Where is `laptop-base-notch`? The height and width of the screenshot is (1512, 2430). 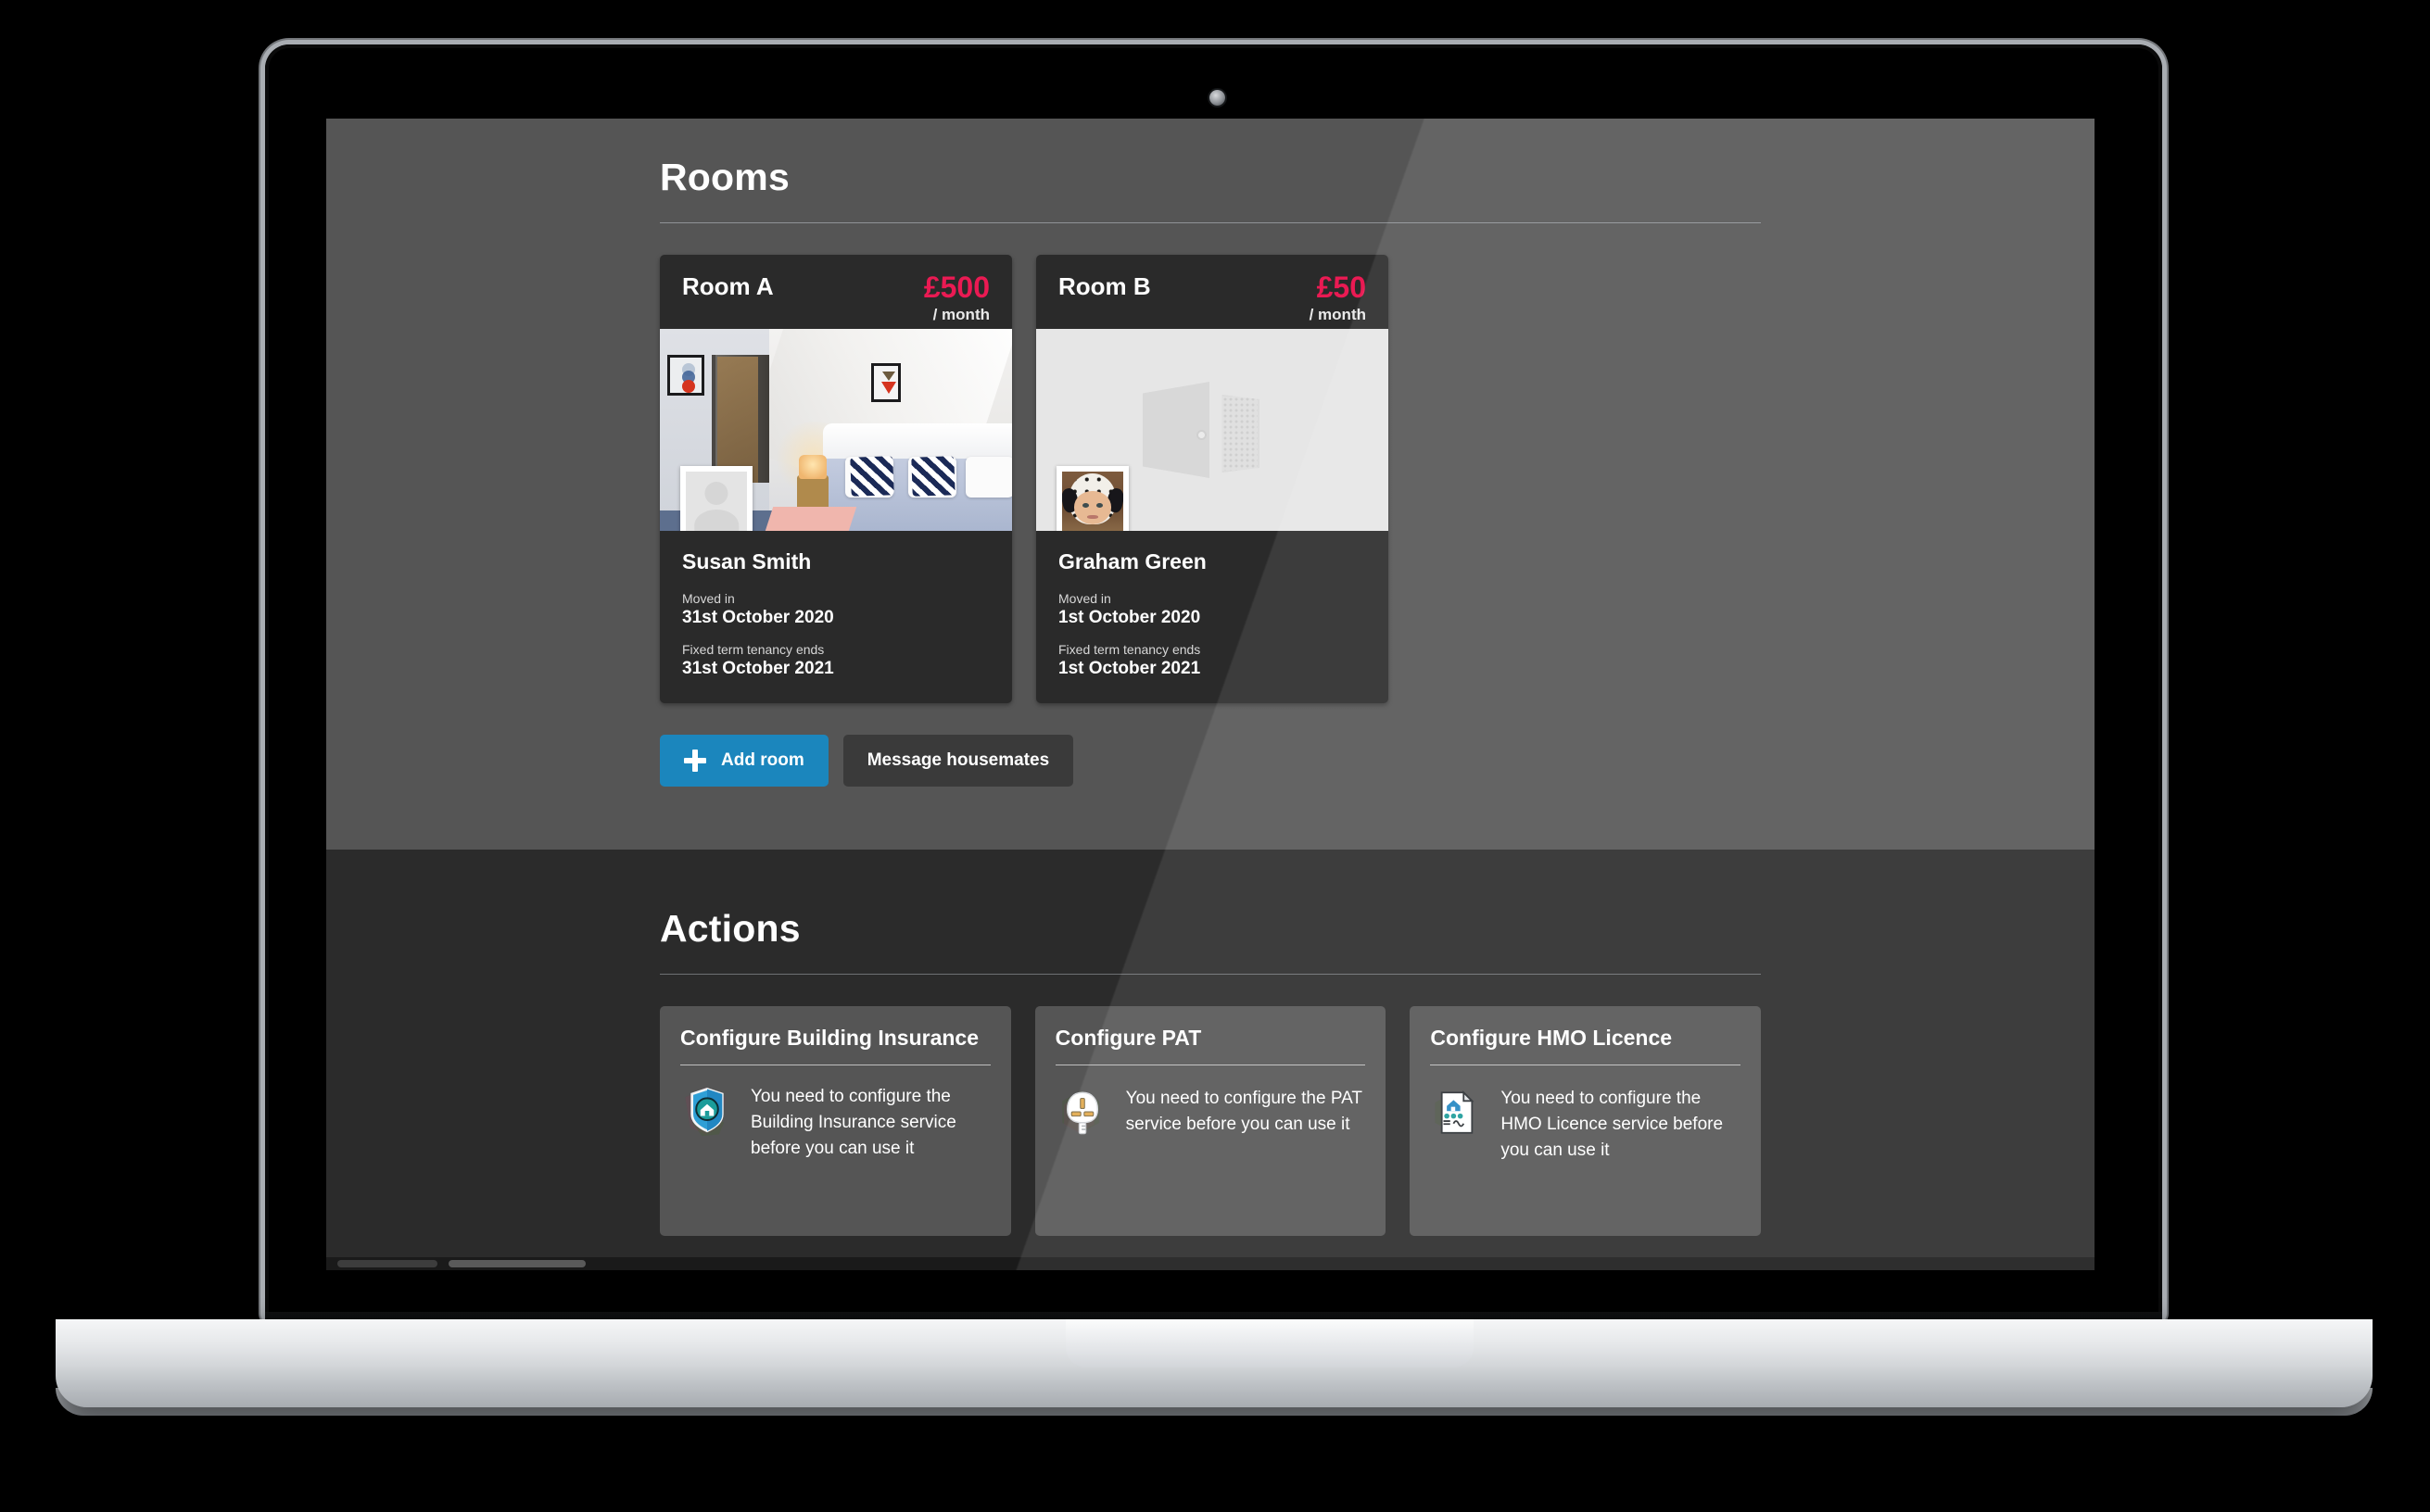
laptop-base-notch is located at coordinates (1270, 1343).